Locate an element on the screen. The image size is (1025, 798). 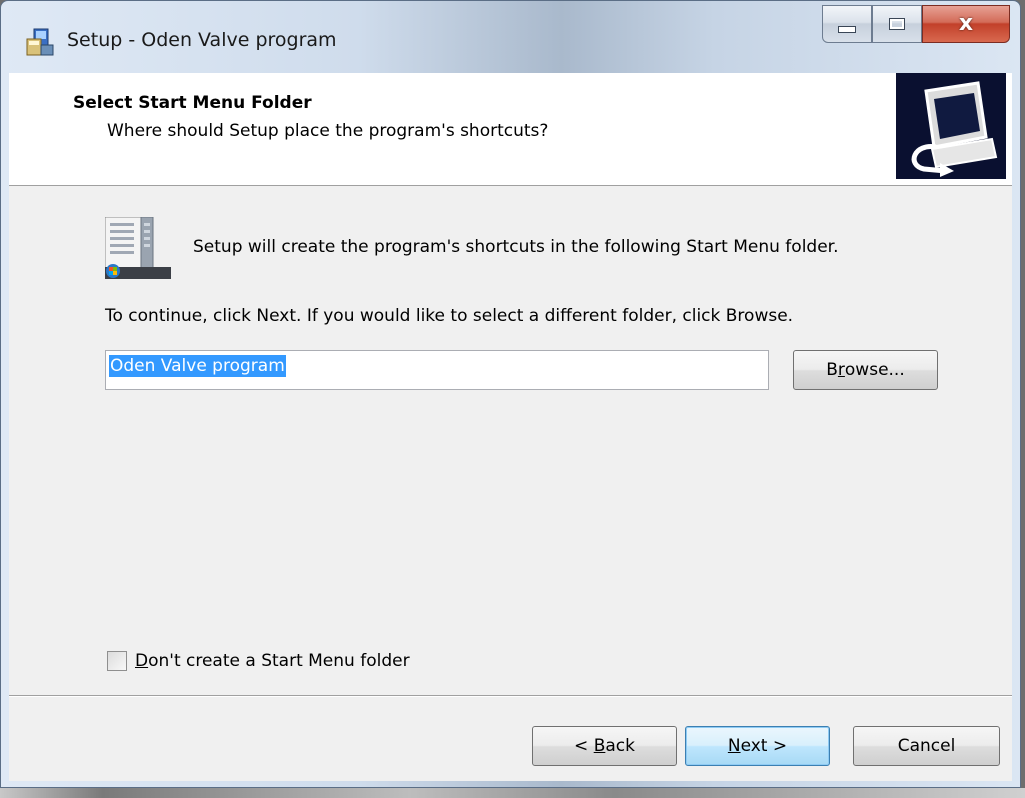
caption-buttons: x is located at coordinates (916, 24).